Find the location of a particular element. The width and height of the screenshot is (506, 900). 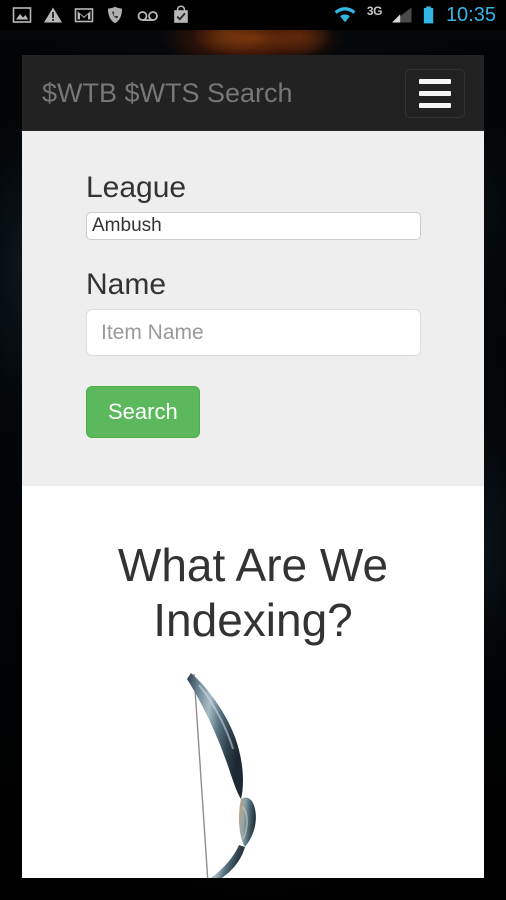

hamburger-menu-icon is located at coordinates (435, 93).